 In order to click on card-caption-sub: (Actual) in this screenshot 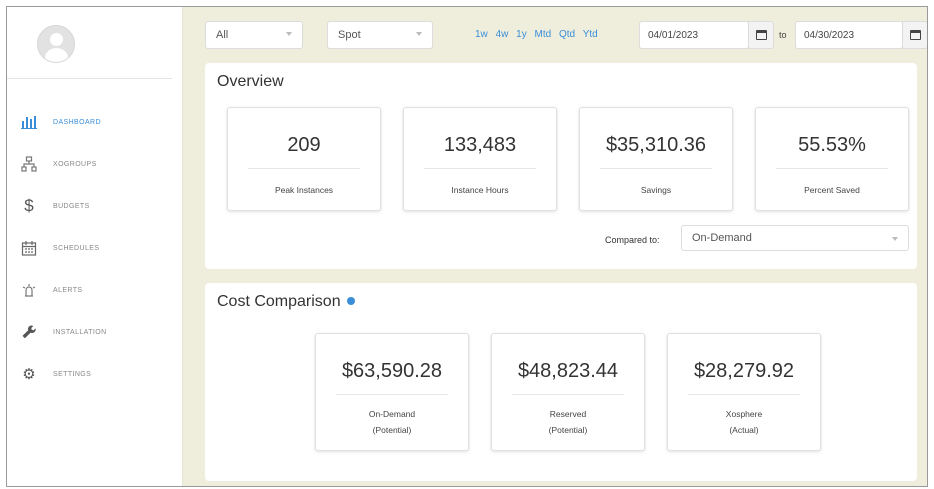, I will do `click(744, 430)`.